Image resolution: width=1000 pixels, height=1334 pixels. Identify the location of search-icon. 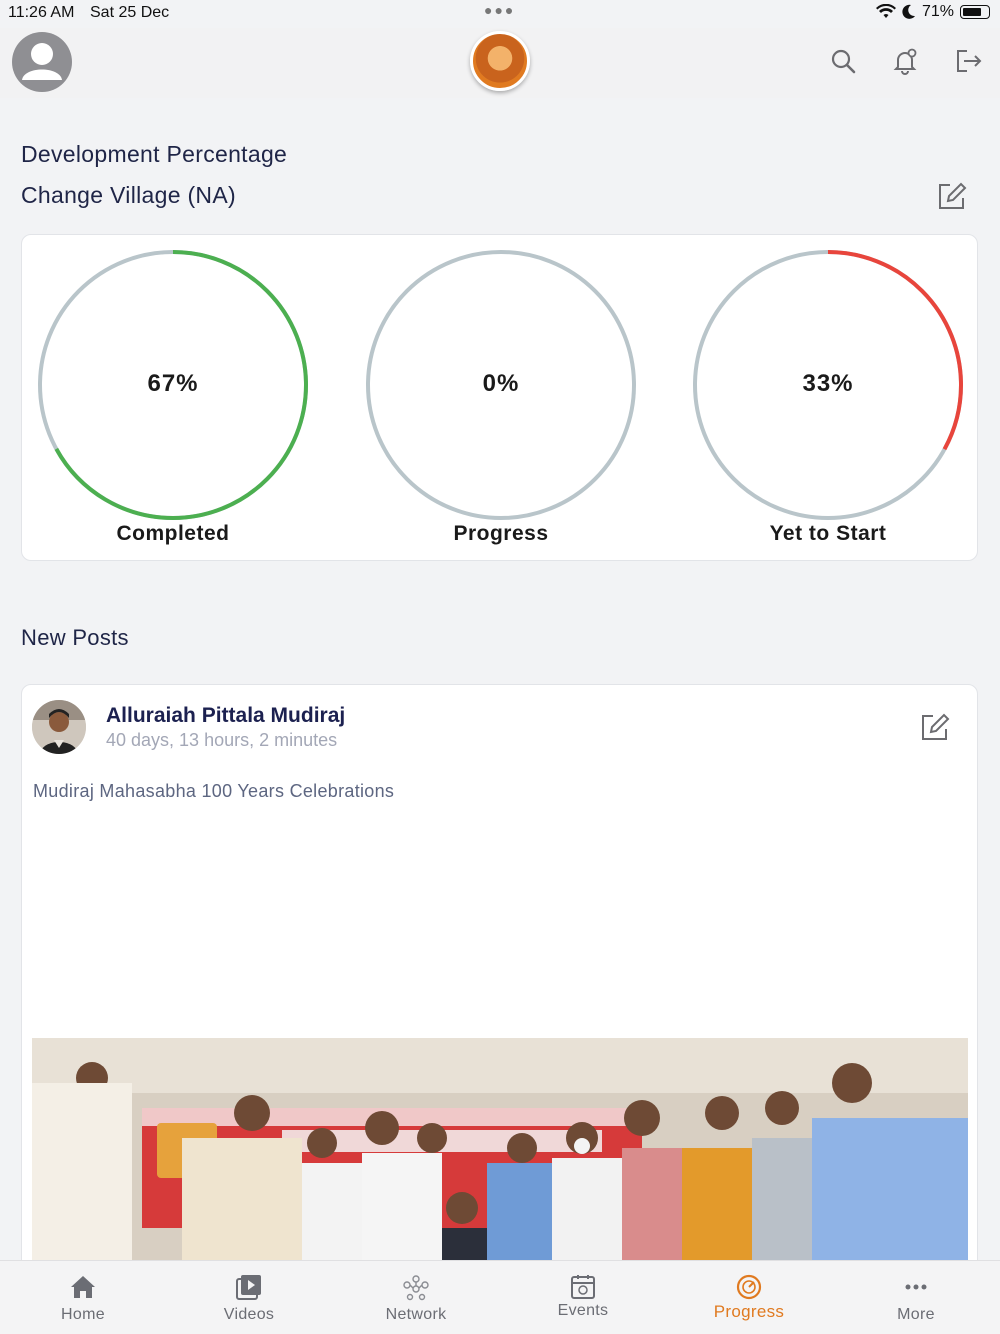
(843, 61).